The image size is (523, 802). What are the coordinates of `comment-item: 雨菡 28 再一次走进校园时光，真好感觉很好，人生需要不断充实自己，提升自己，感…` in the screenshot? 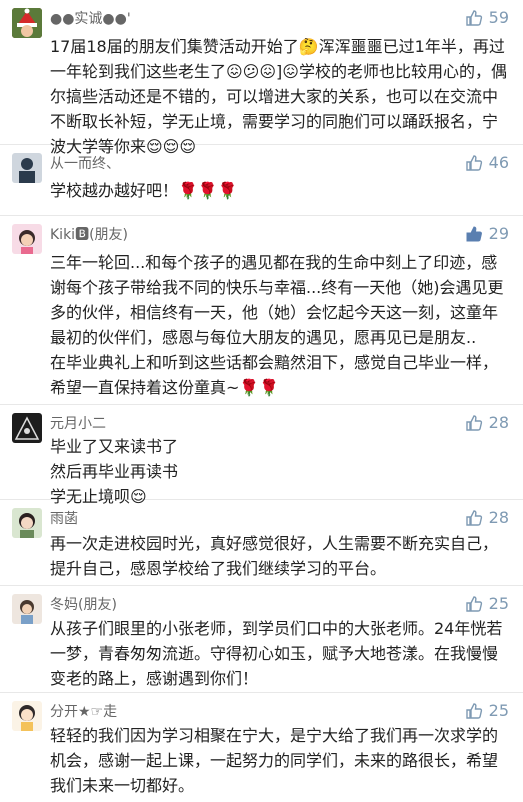 It's located at (261, 543).